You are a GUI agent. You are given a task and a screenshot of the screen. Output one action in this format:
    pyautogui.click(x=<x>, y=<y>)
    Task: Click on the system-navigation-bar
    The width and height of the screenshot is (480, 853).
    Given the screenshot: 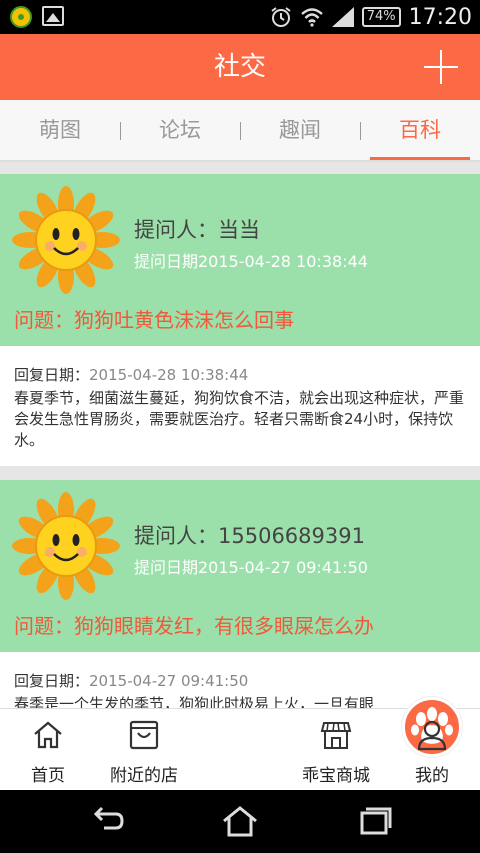 What is the action you would take?
    pyautogui.click(x=240, y=821)
    